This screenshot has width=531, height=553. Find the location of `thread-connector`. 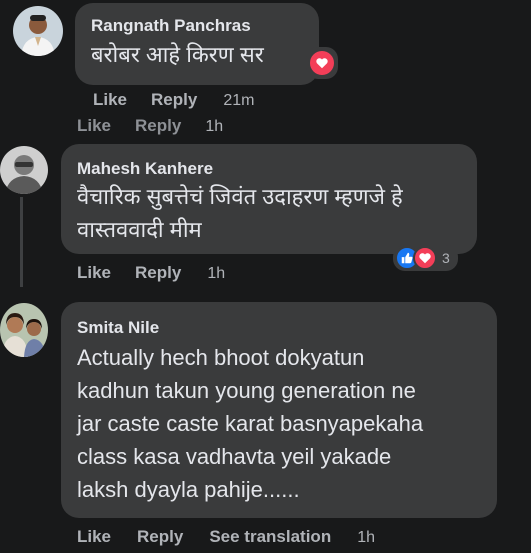

thread-connector is located at coordinates (21, 242).